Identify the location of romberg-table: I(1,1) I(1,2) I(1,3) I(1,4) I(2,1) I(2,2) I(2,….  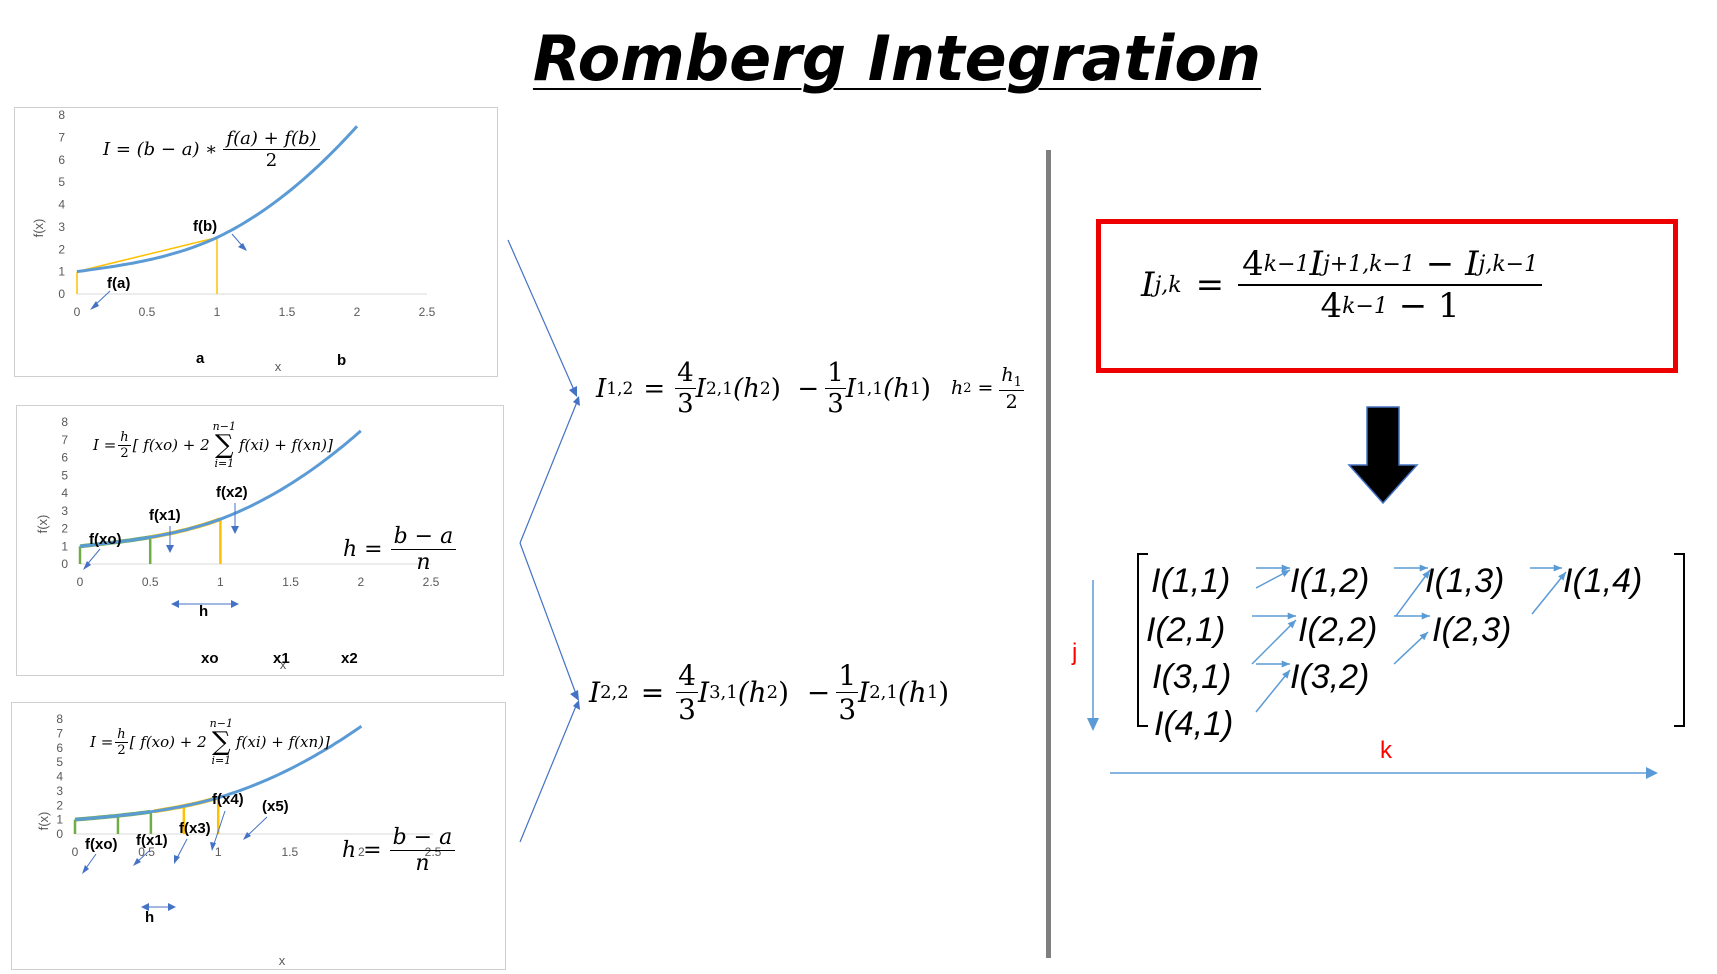
(1378, 666).